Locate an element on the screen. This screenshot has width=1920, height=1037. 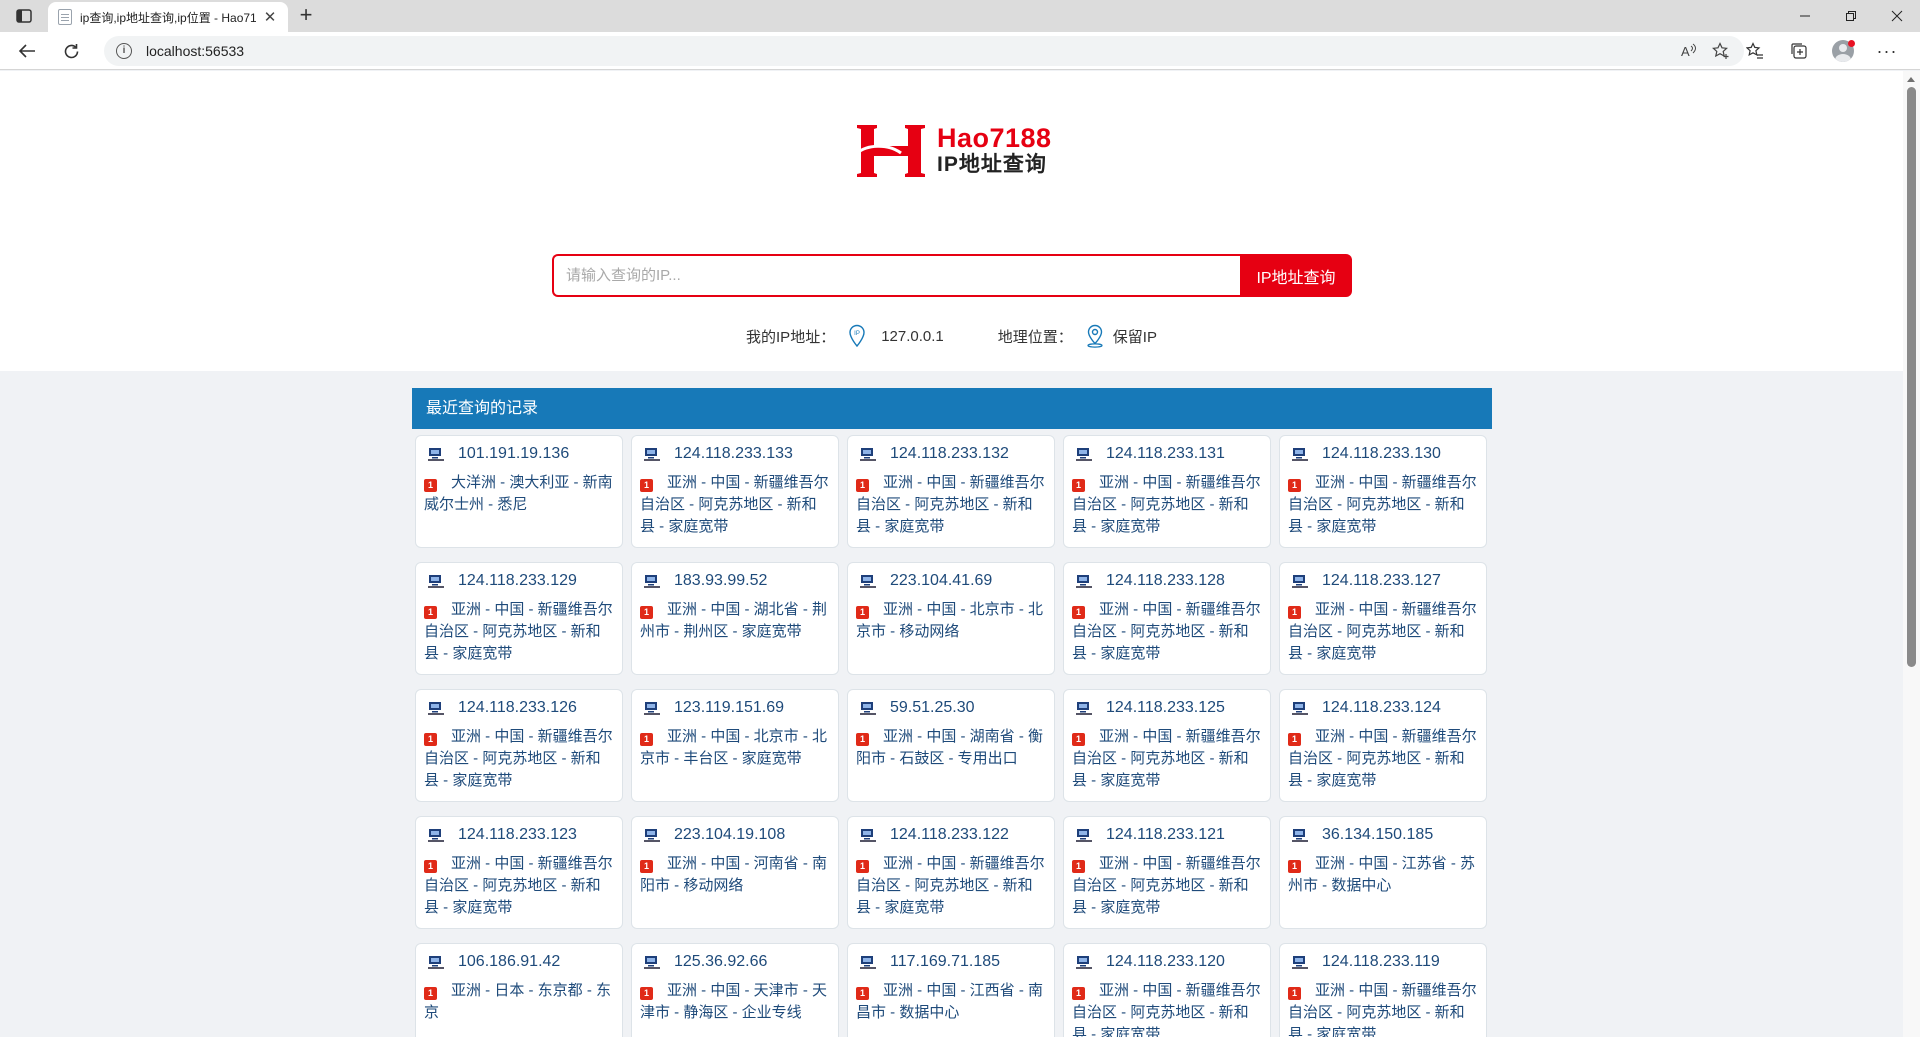
ip-search-input is located at coordinates (896, 275).